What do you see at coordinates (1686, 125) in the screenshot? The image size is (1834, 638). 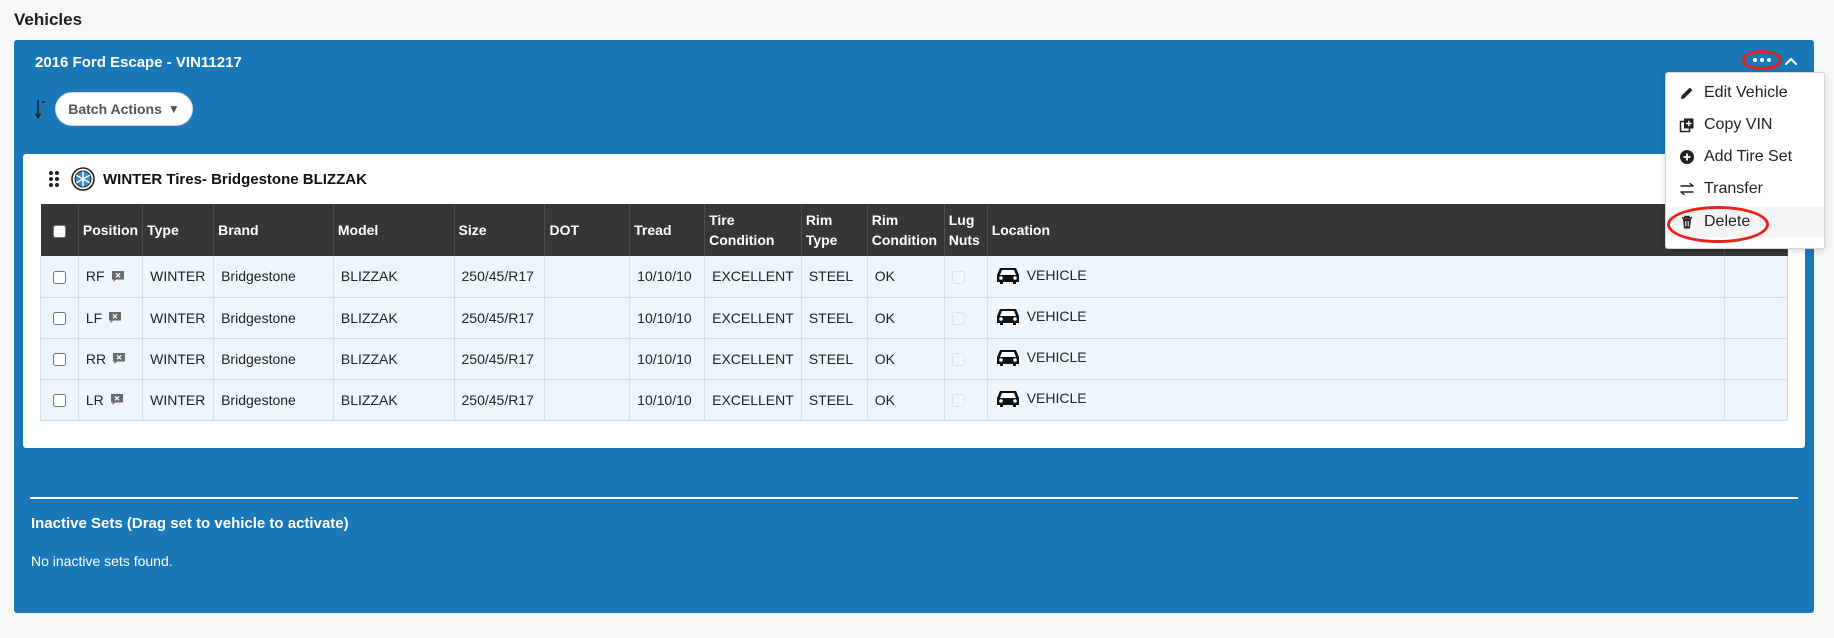 I see `copy-icon` at bounding box center [1686, 125].